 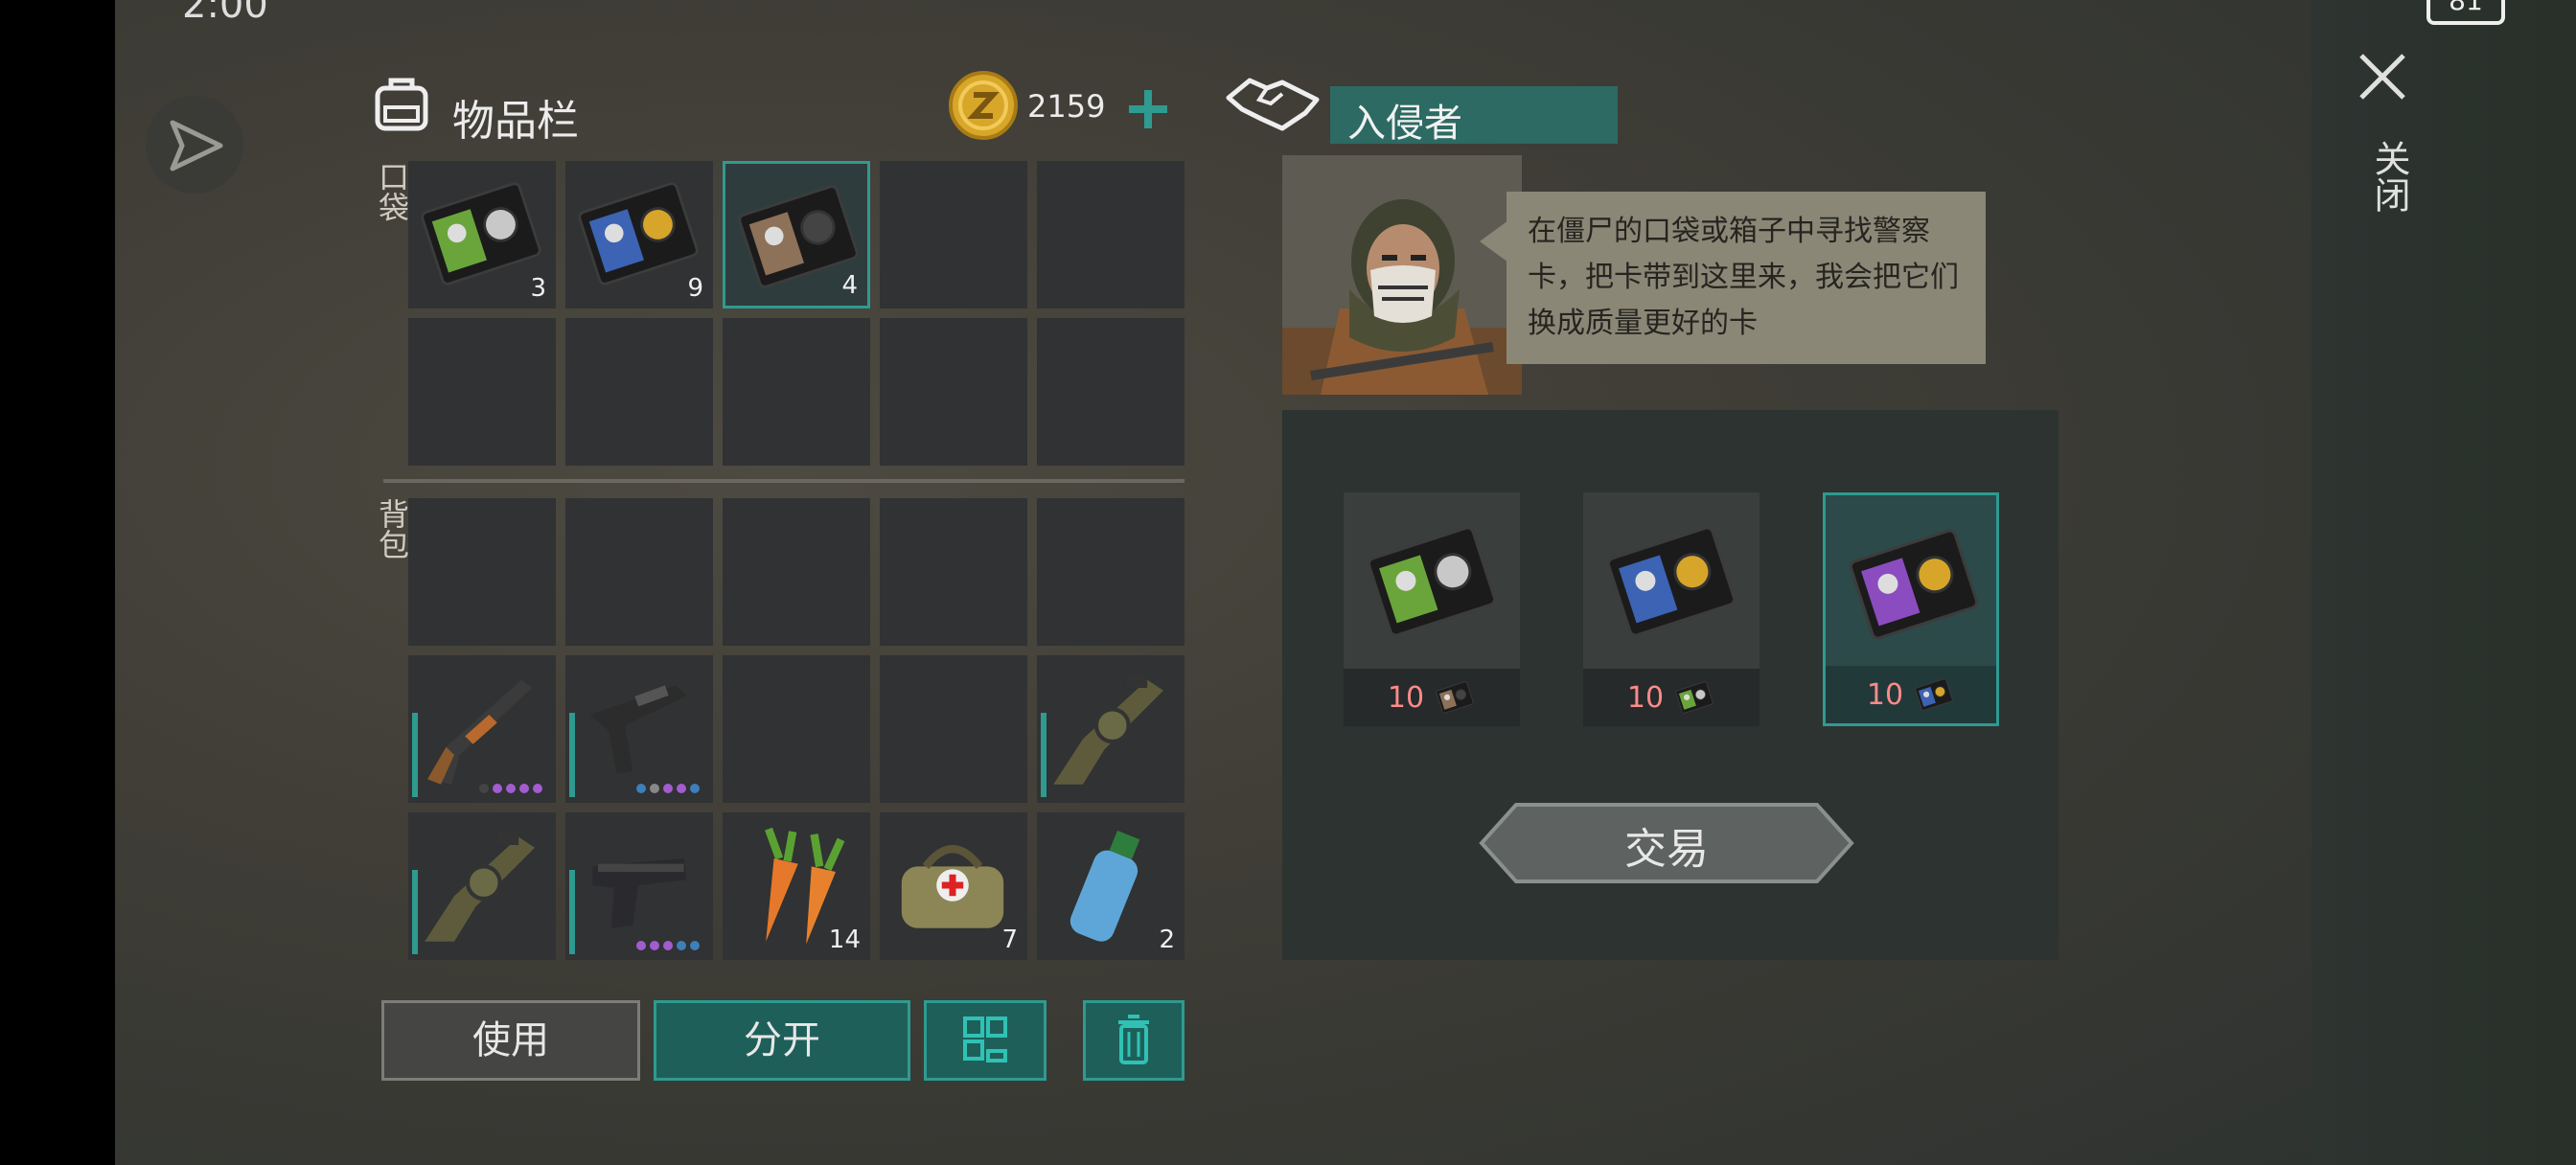 I want to click on pocket-slot: 4, so click(x=796, y=235).